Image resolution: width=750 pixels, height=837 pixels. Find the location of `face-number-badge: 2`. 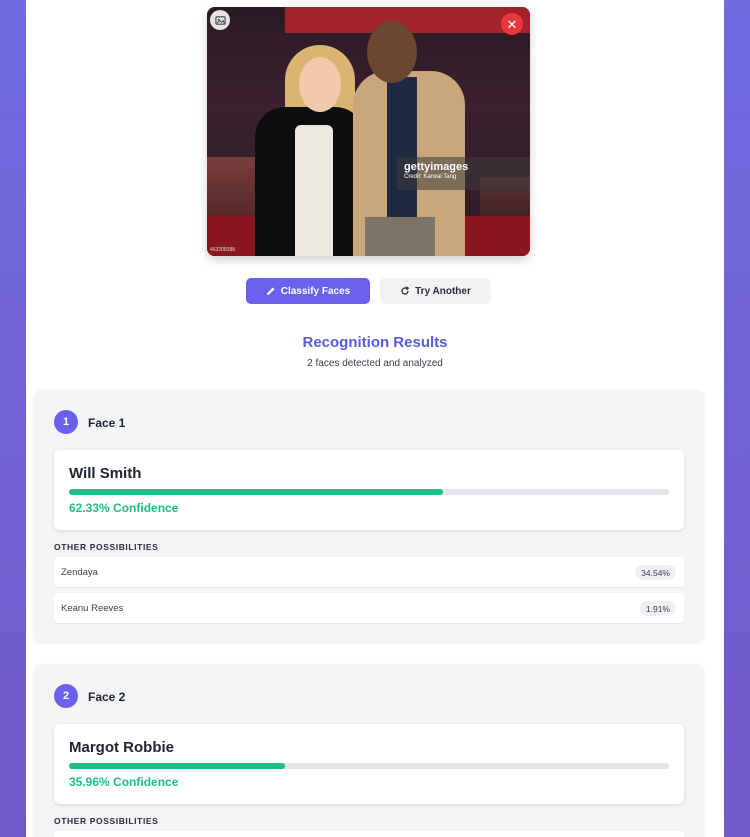

face-number-badge: 2 is located at coordinates (66, 696).